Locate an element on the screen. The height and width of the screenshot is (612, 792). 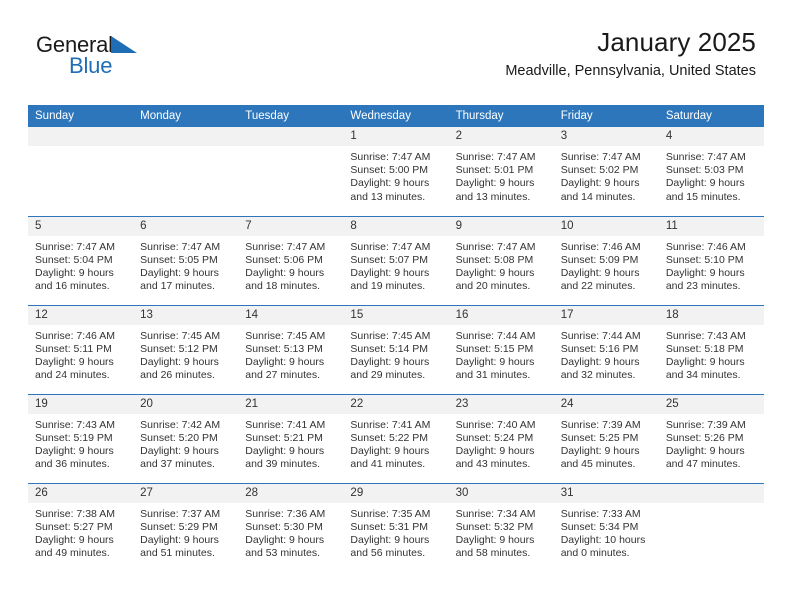
daylight-text-line2: and 13 minutes. is located at coordinates (388, 196).